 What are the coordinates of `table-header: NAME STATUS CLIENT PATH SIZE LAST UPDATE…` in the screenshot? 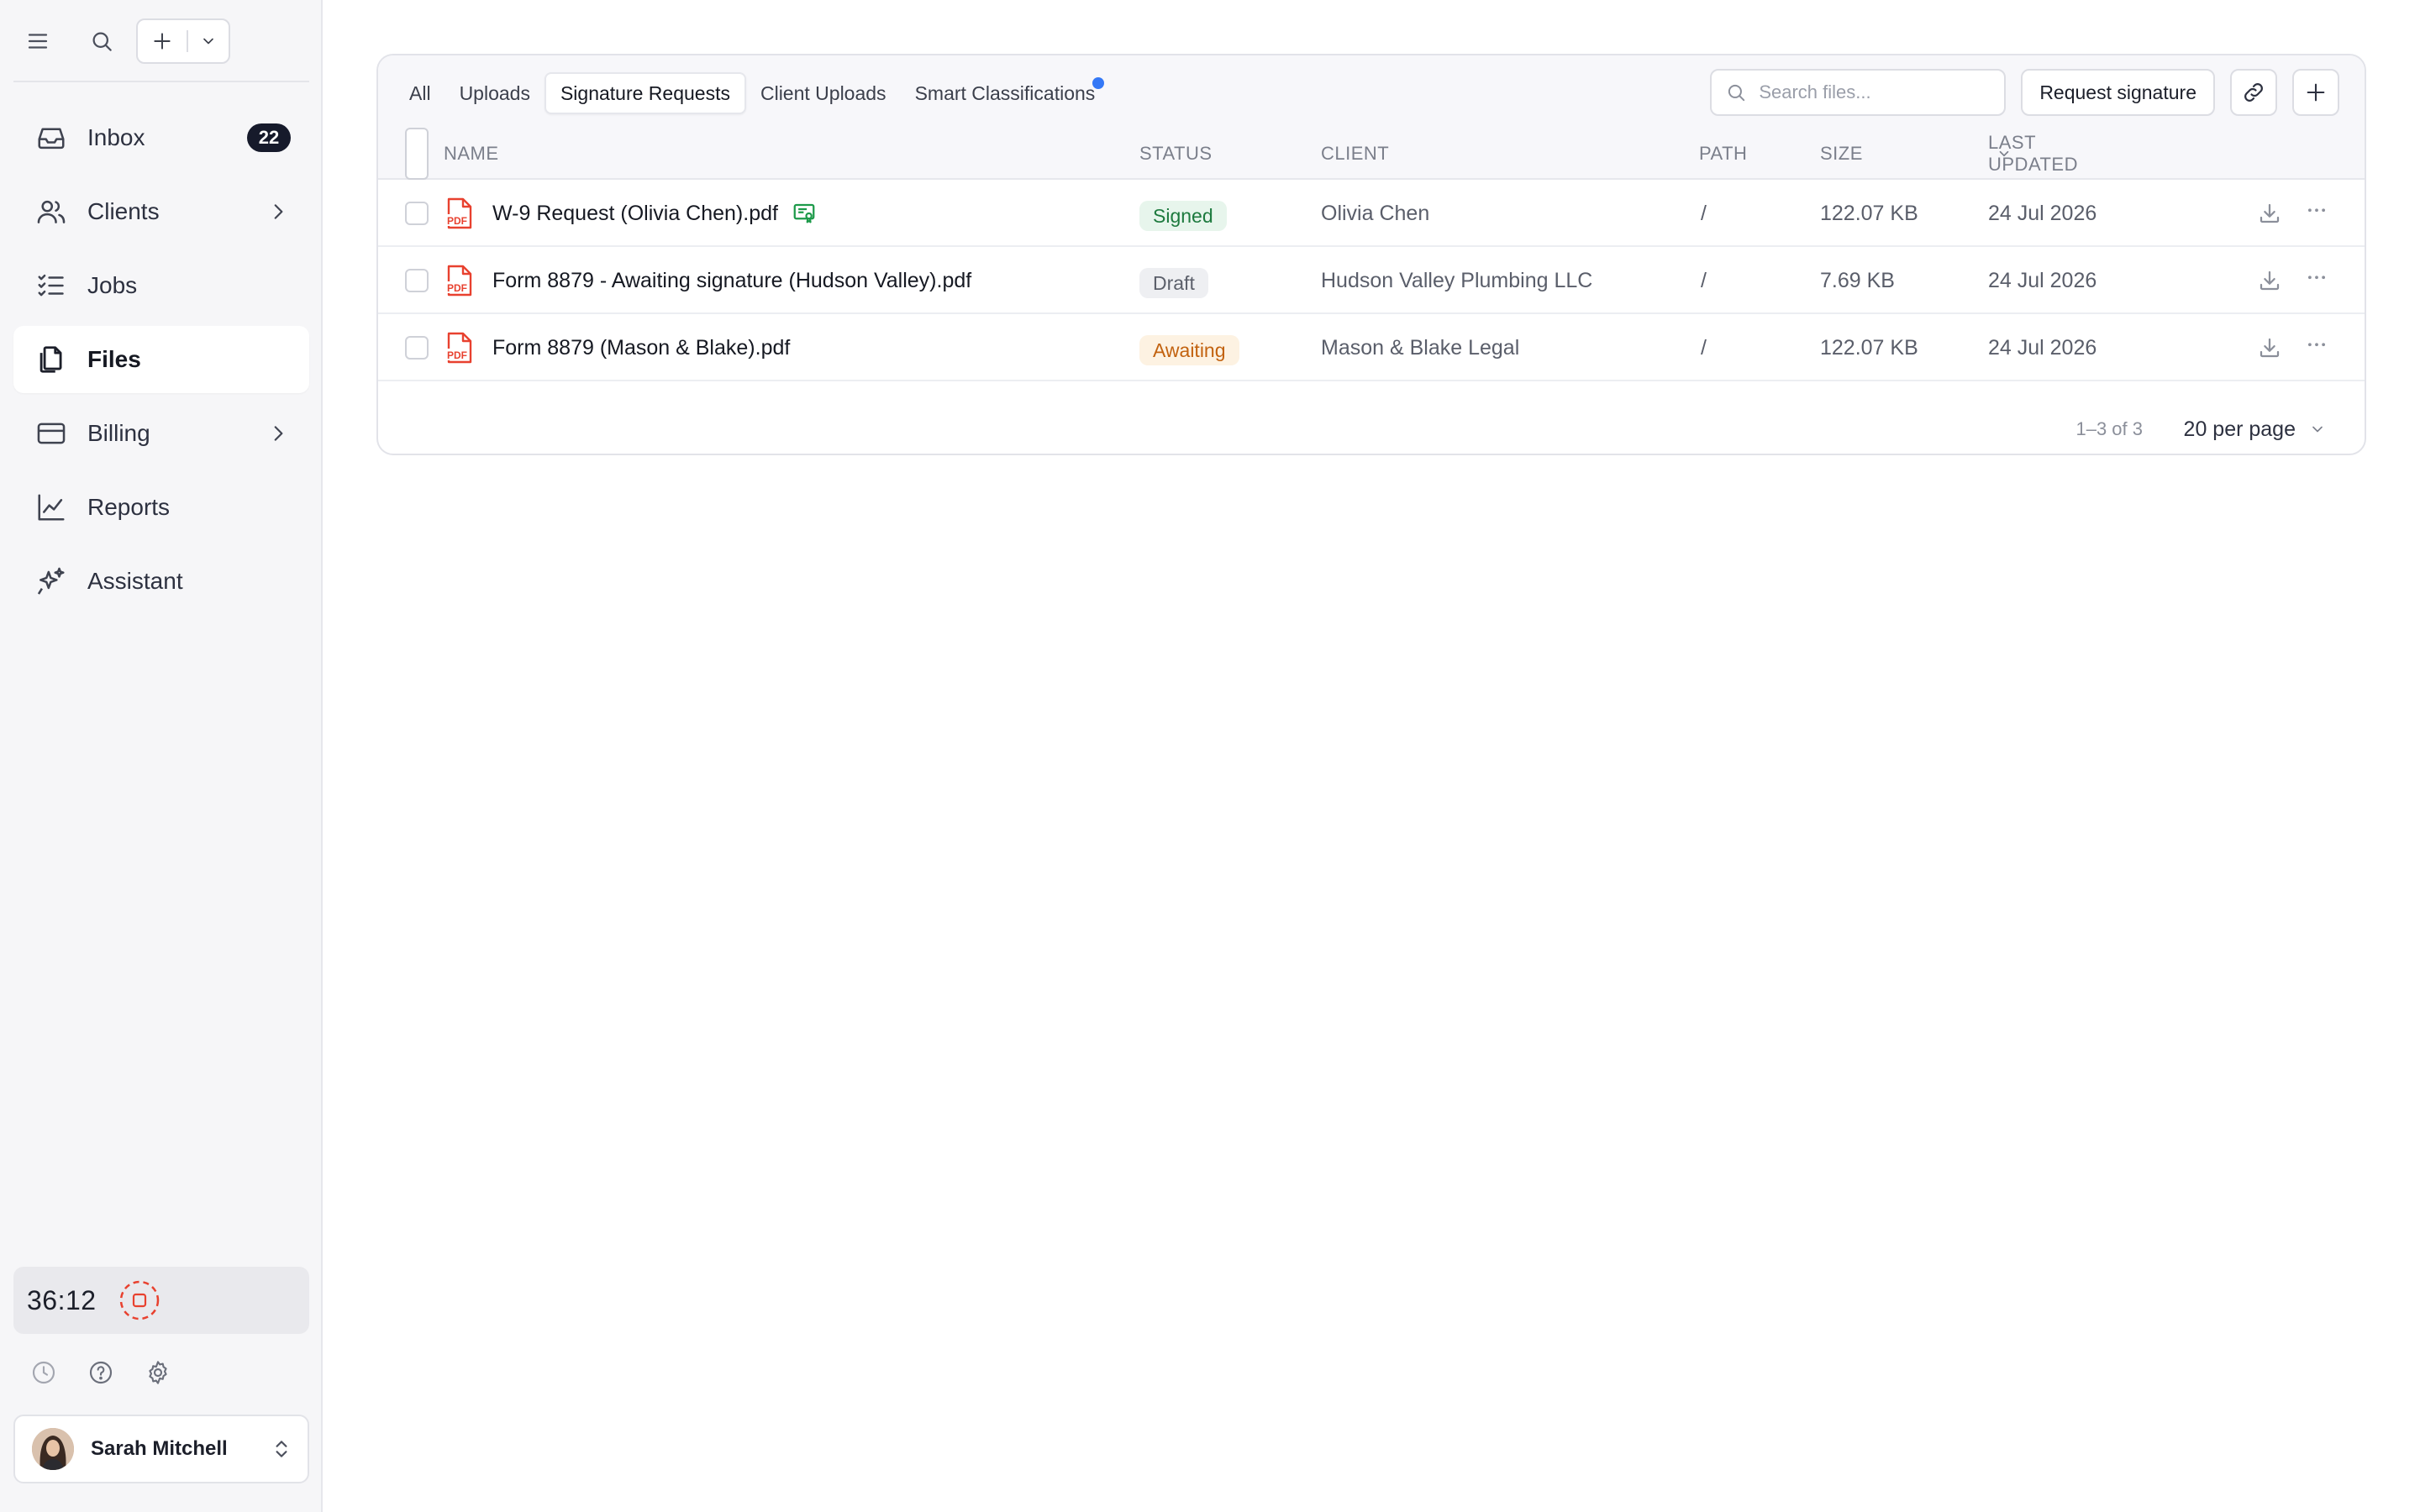 It's located at (1372, 154).